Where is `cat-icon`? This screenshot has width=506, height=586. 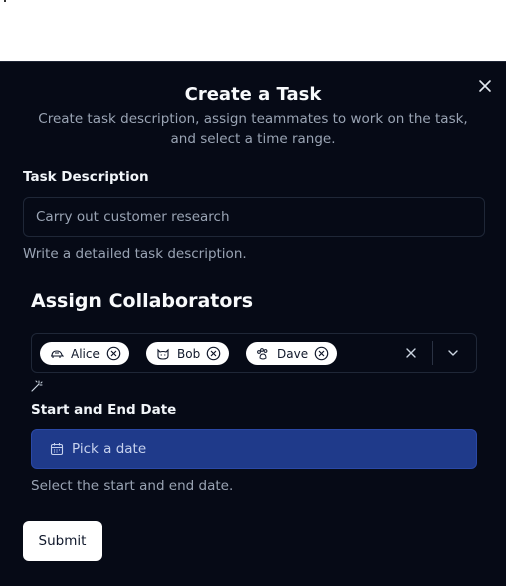 cat-icon is located at coordinates (163, 354).